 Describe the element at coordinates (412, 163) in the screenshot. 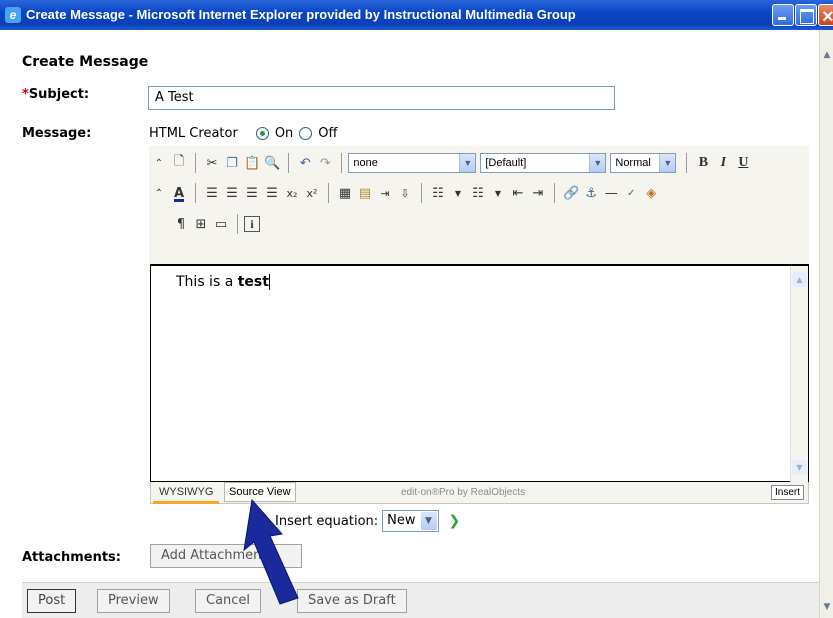

I see `paragraph-style-select: none ▼` at that location.